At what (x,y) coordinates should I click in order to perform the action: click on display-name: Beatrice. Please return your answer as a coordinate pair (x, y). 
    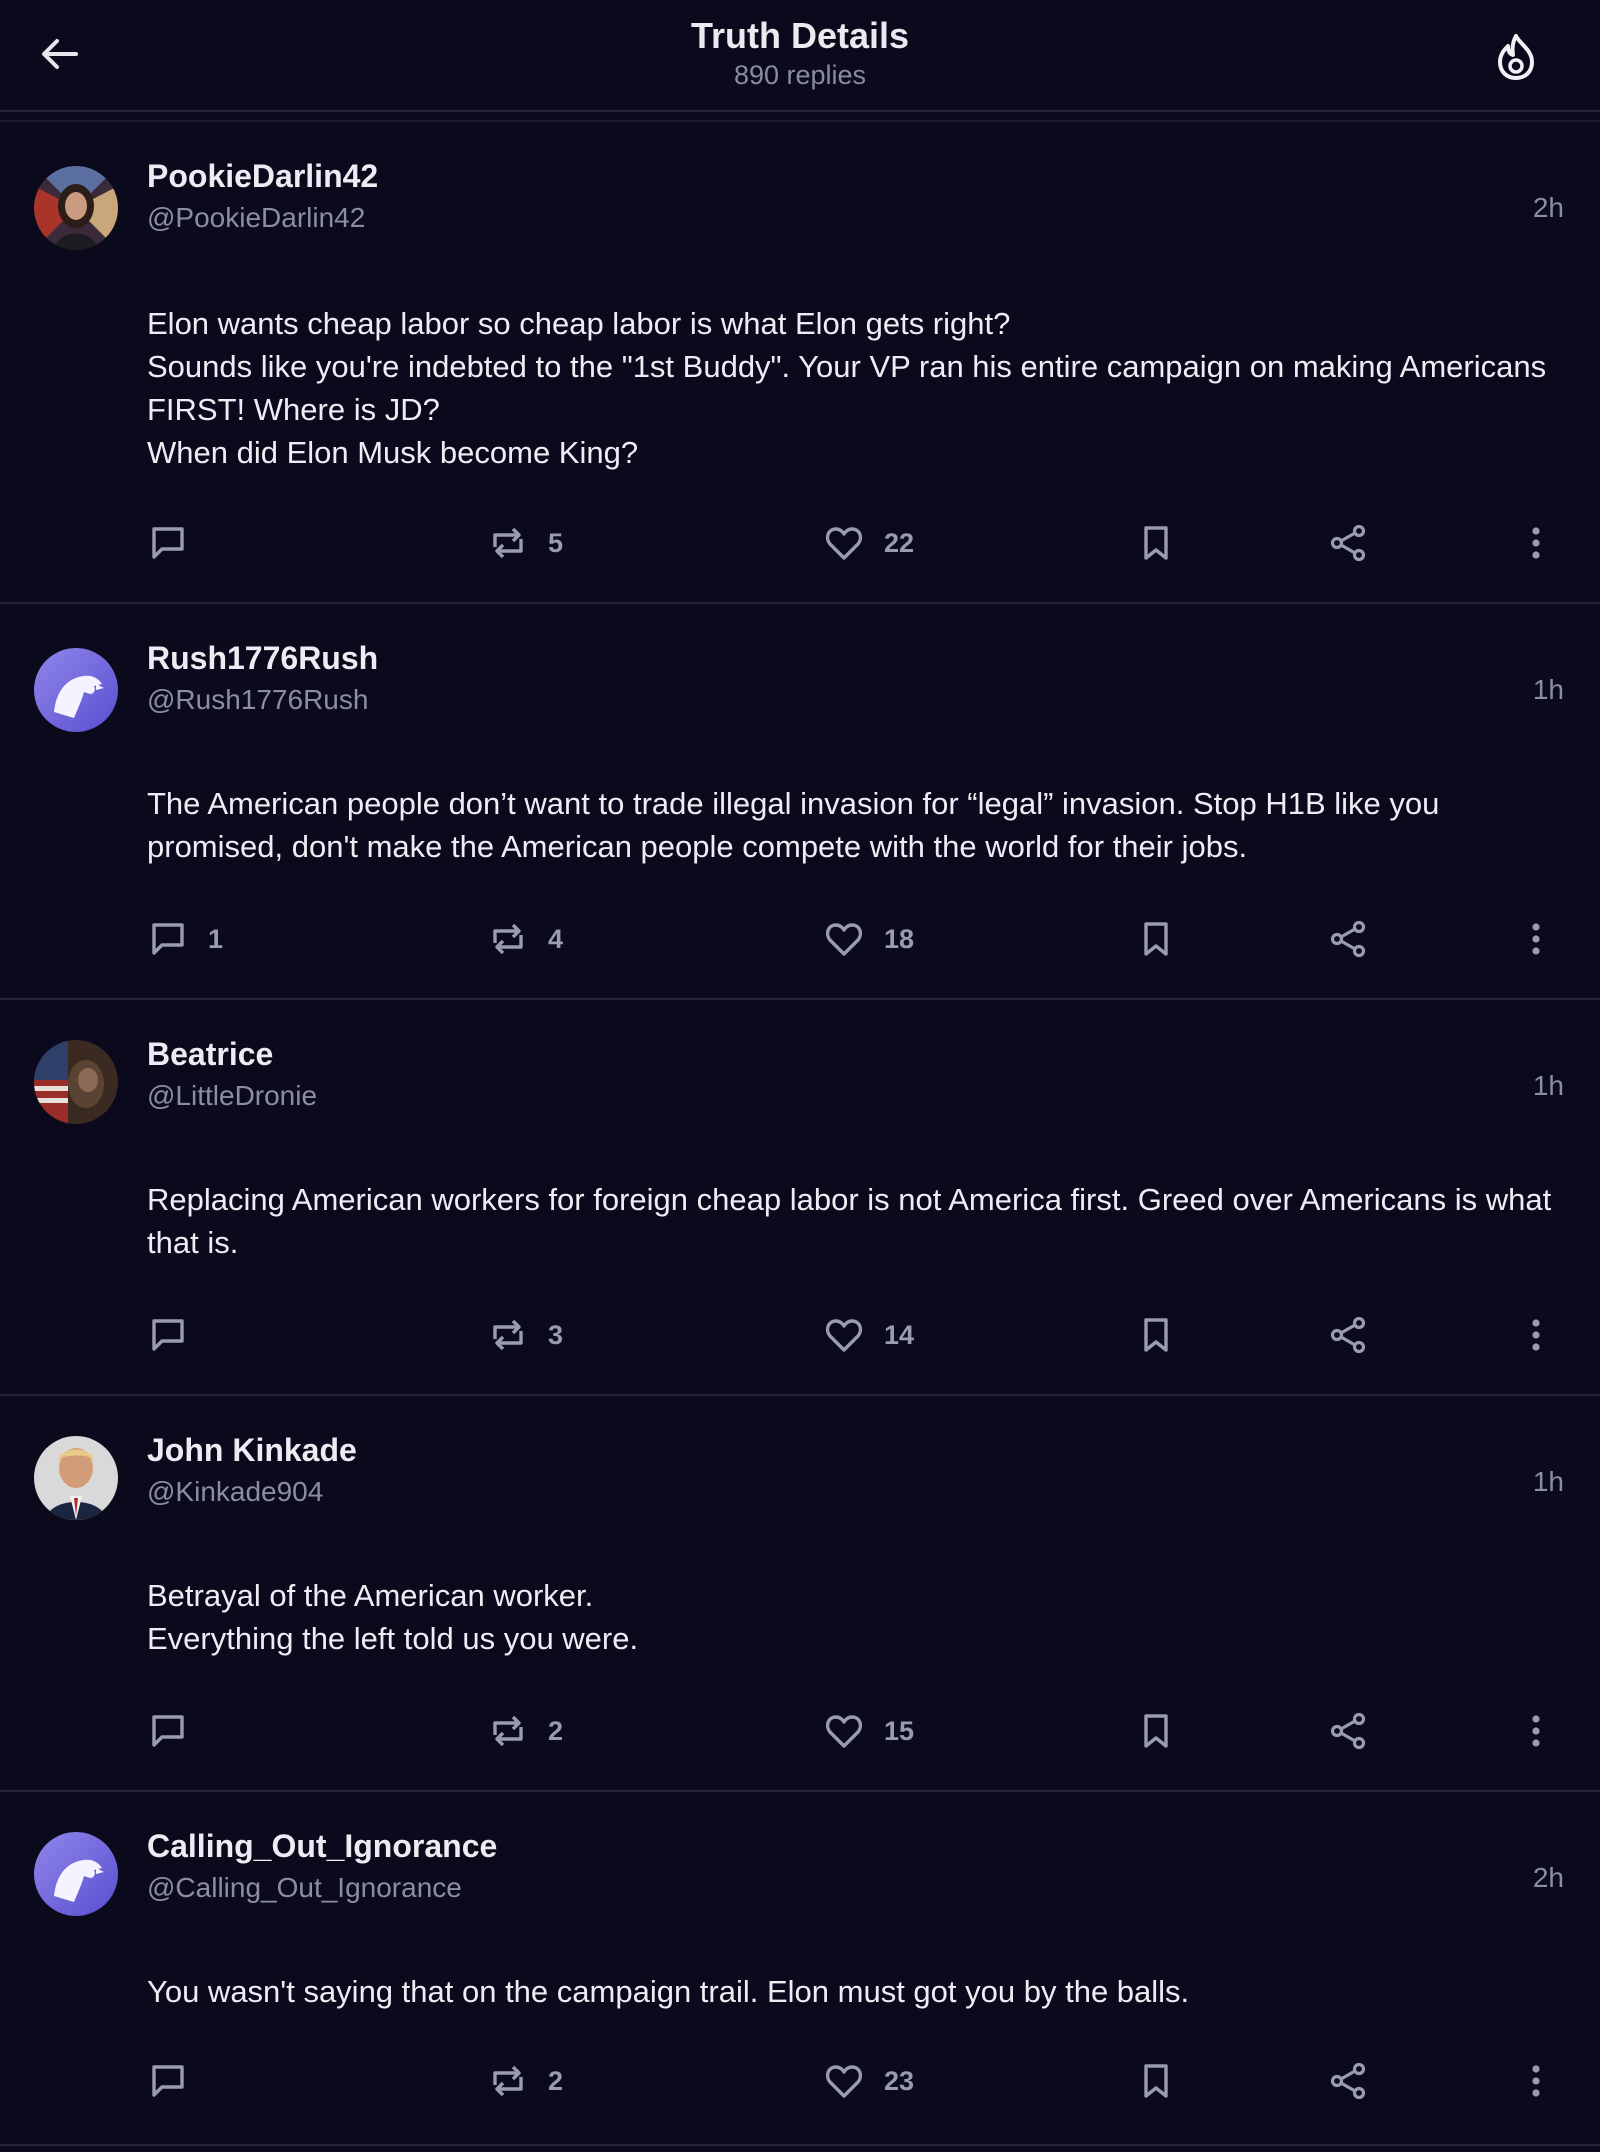
    Looking at the image, I should click on (210, 1054).